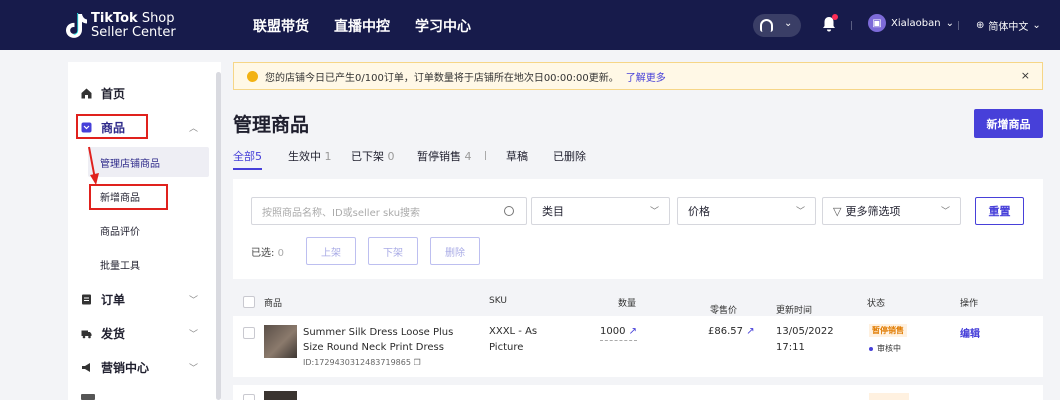  What do you see at coordinates (1025, 75) in the screenshot?
I see `close-icon: ×` at bounding box center [1025, 75].